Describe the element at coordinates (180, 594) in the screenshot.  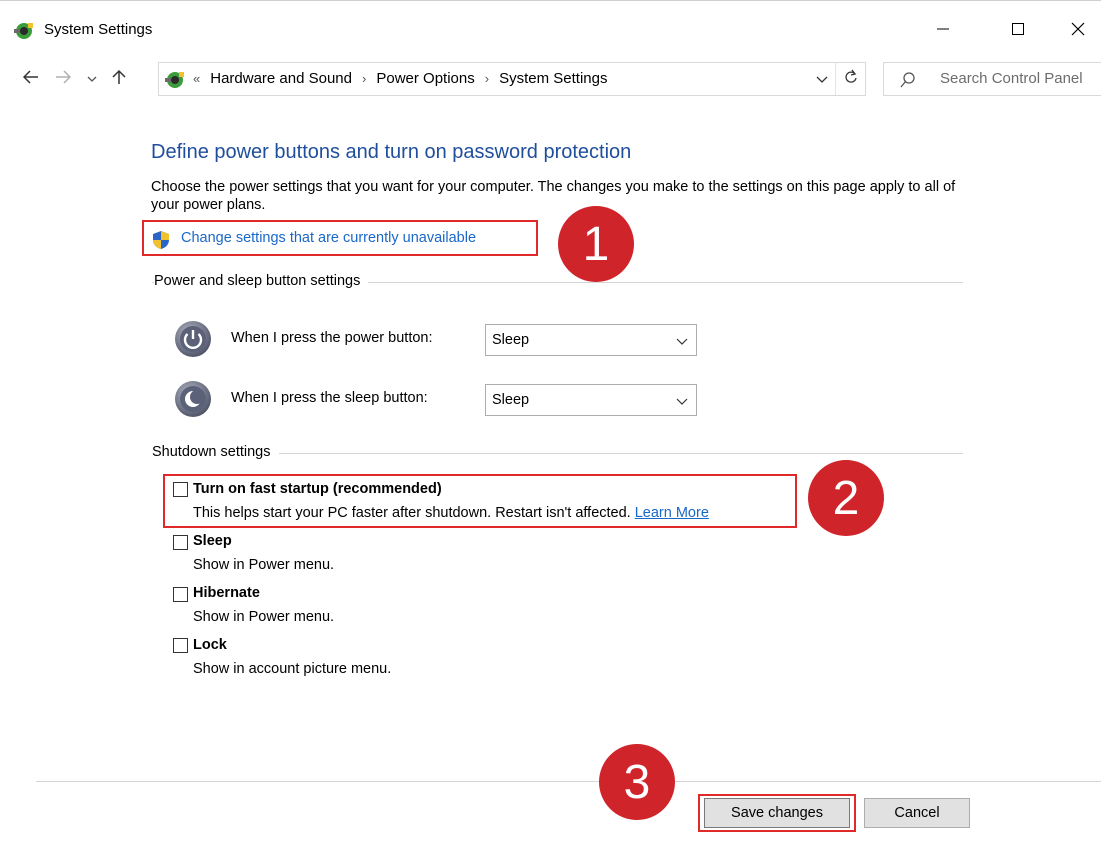
I see `hibernate-checkbox` at that location.